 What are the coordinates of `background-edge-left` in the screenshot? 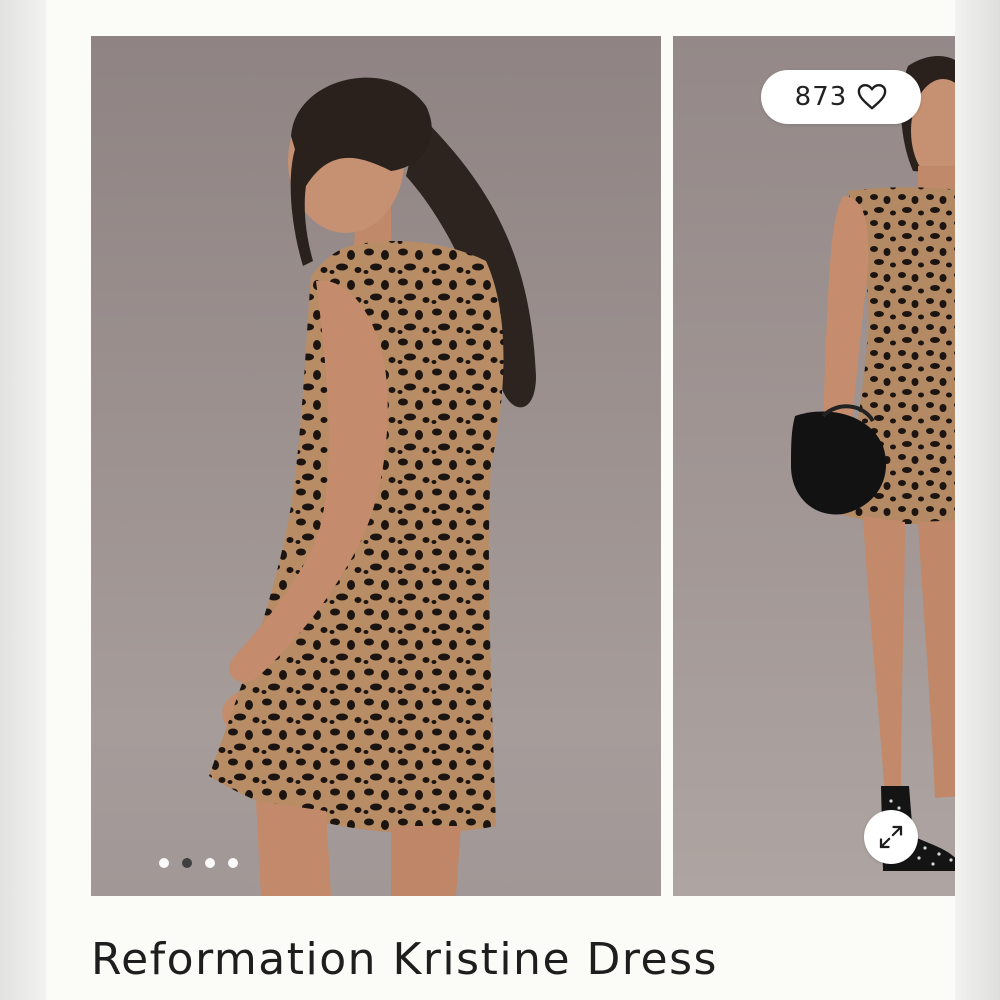 It's located at (23, 500).